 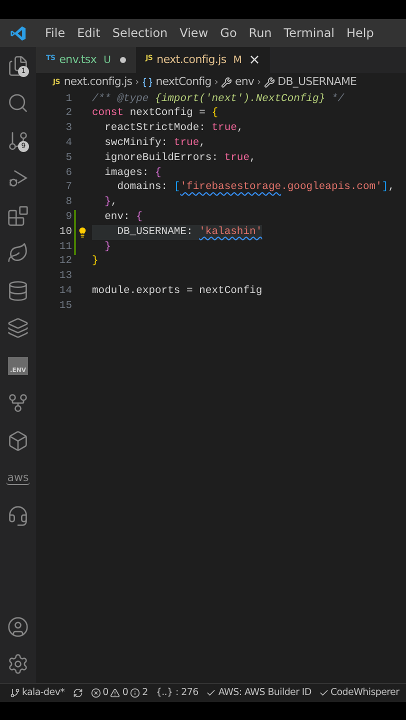 What do you see at coordinates (309, 33) in the screenshot?
I see `menu-item: Terminal` at bounding box center [309, 33].